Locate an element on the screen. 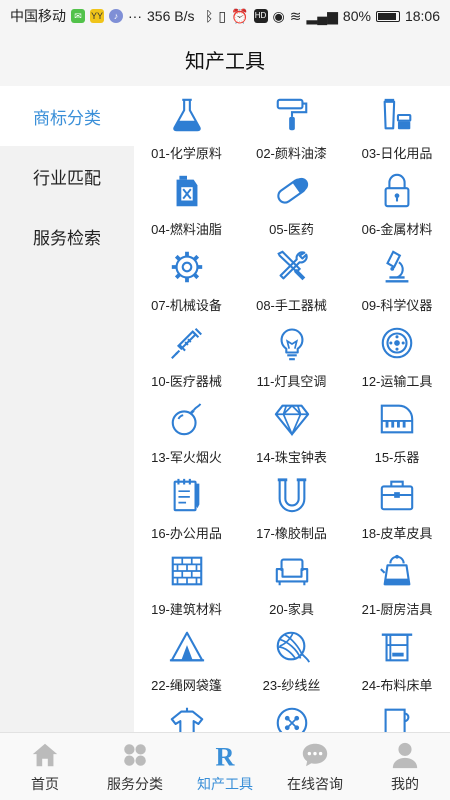 This screenshot has width=450, height=800. user-icon is located at coordinates (405, 755).